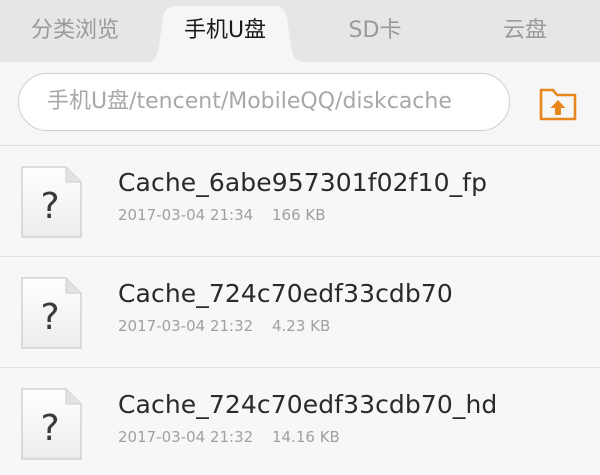 The height and width of the screenshot is (475, 600). Describe the element at coordinates (308, 404) in the screenshot. I see `file-name: Cache_724c70edf33cdb70_hd` at that location.